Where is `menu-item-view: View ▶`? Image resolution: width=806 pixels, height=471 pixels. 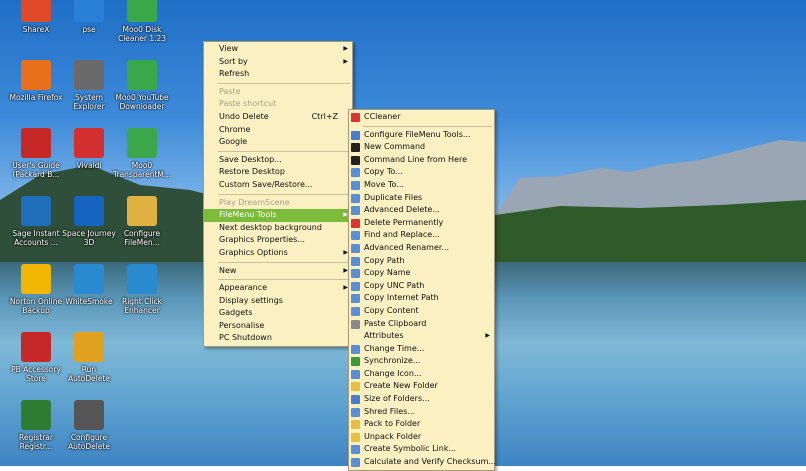 menu-item-view: View ▶ is located at coordinates (278, 49).